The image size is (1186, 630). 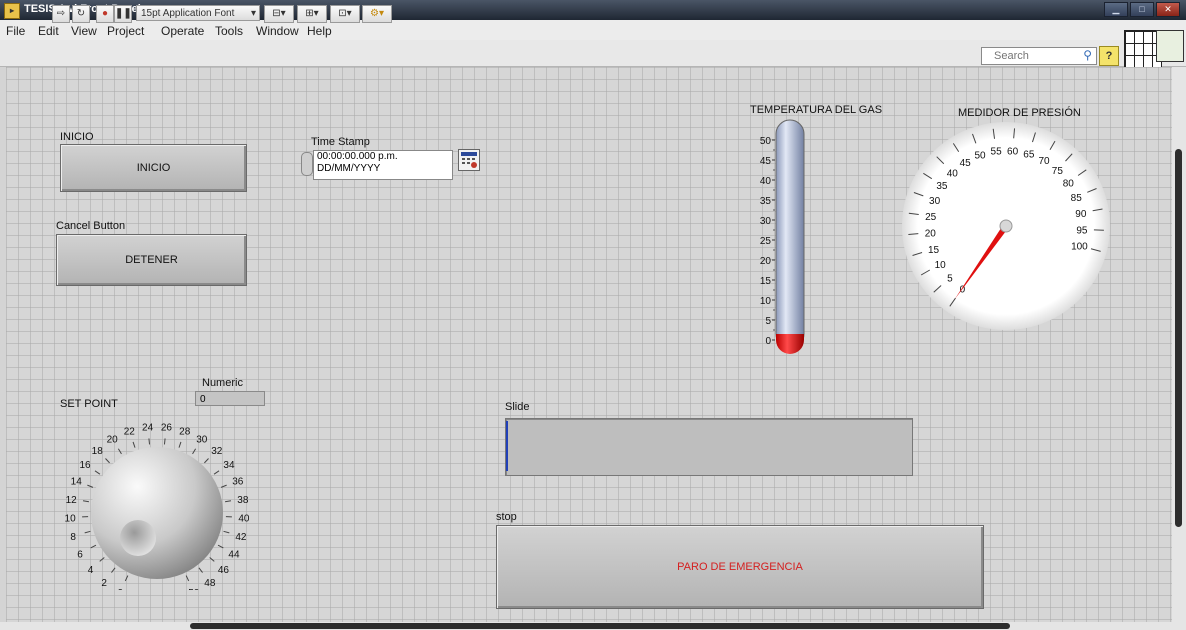 What do you see at coordinates (1077, 198) in the screenshot?
I see `gauge-tick-label: 85` at bounding box center [1077, 198].